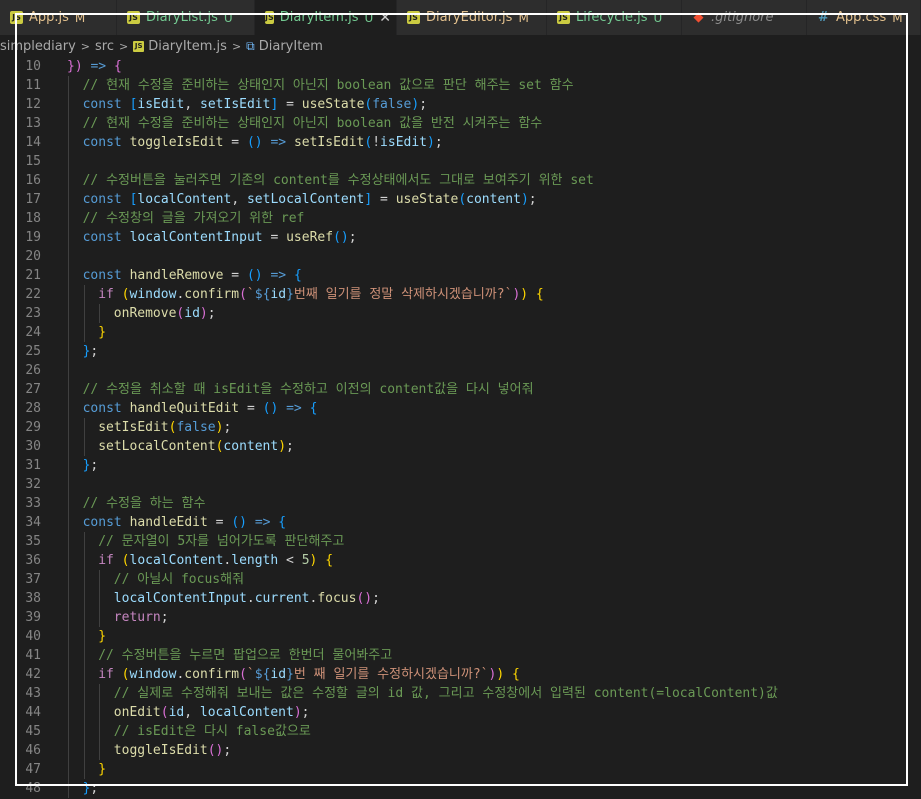  I want to click on editor-tab: ◆ .gitignore, so click(744, 17).